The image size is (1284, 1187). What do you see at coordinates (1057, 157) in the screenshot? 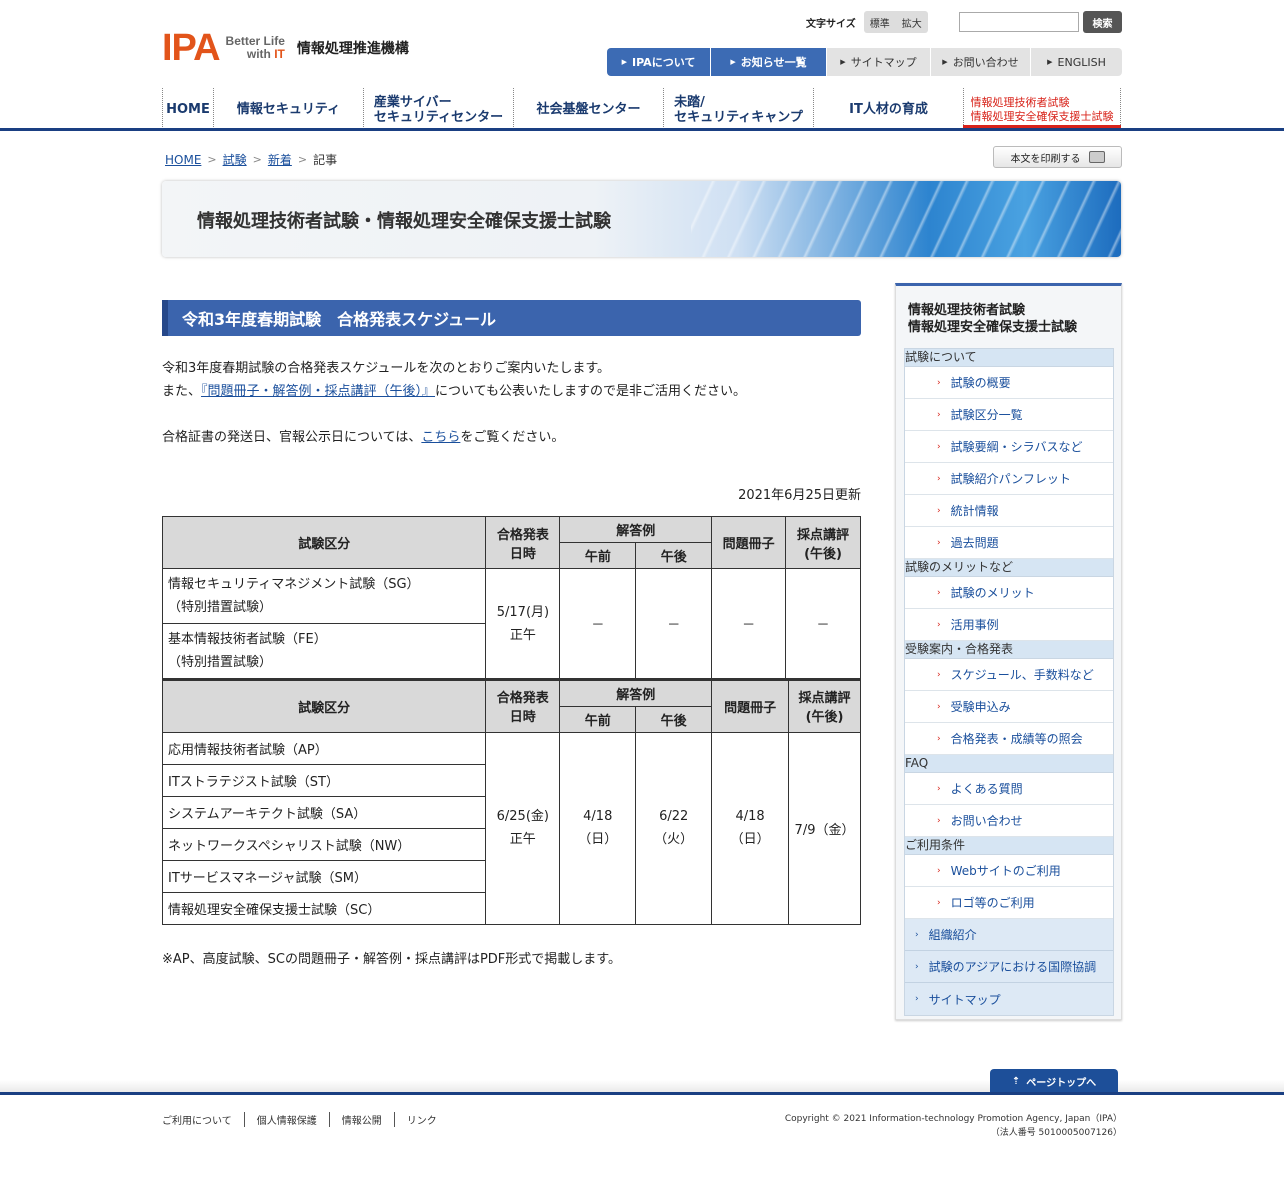
I see `print-button: 本文を印刷する` at bounding box center [1057, 157].